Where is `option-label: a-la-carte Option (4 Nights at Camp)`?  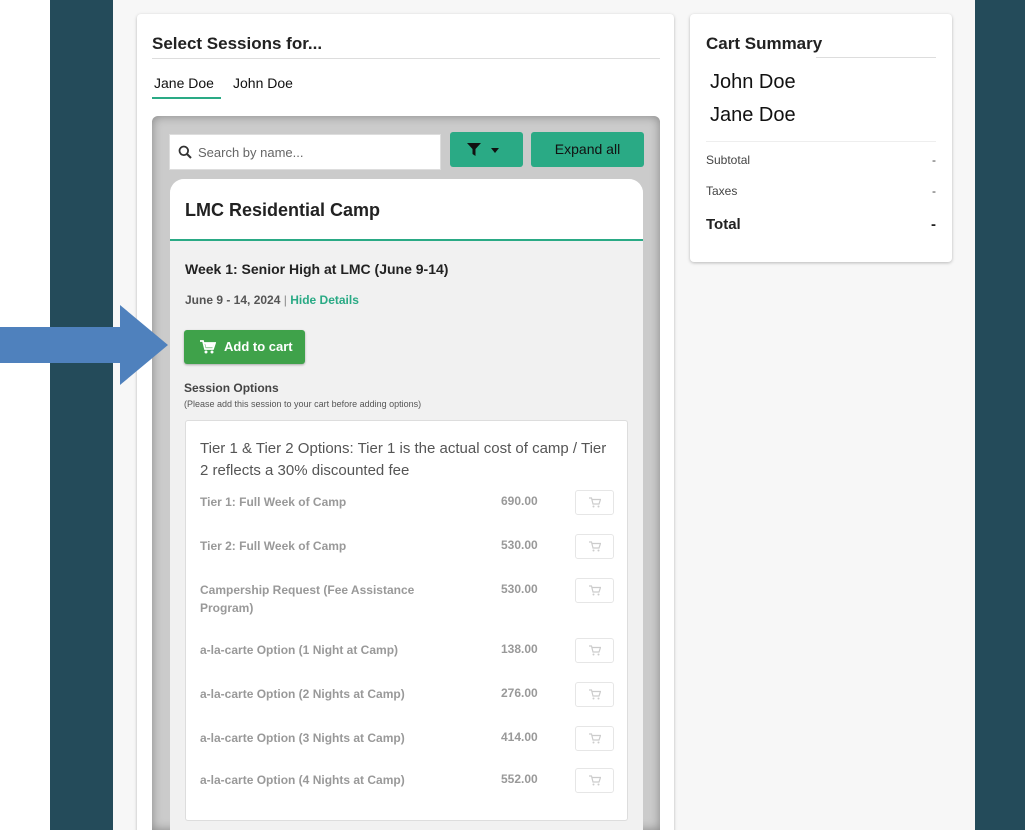 option-label: a-la-carte Option (4 Nights at Camp) is located at coordinates (302, 780).